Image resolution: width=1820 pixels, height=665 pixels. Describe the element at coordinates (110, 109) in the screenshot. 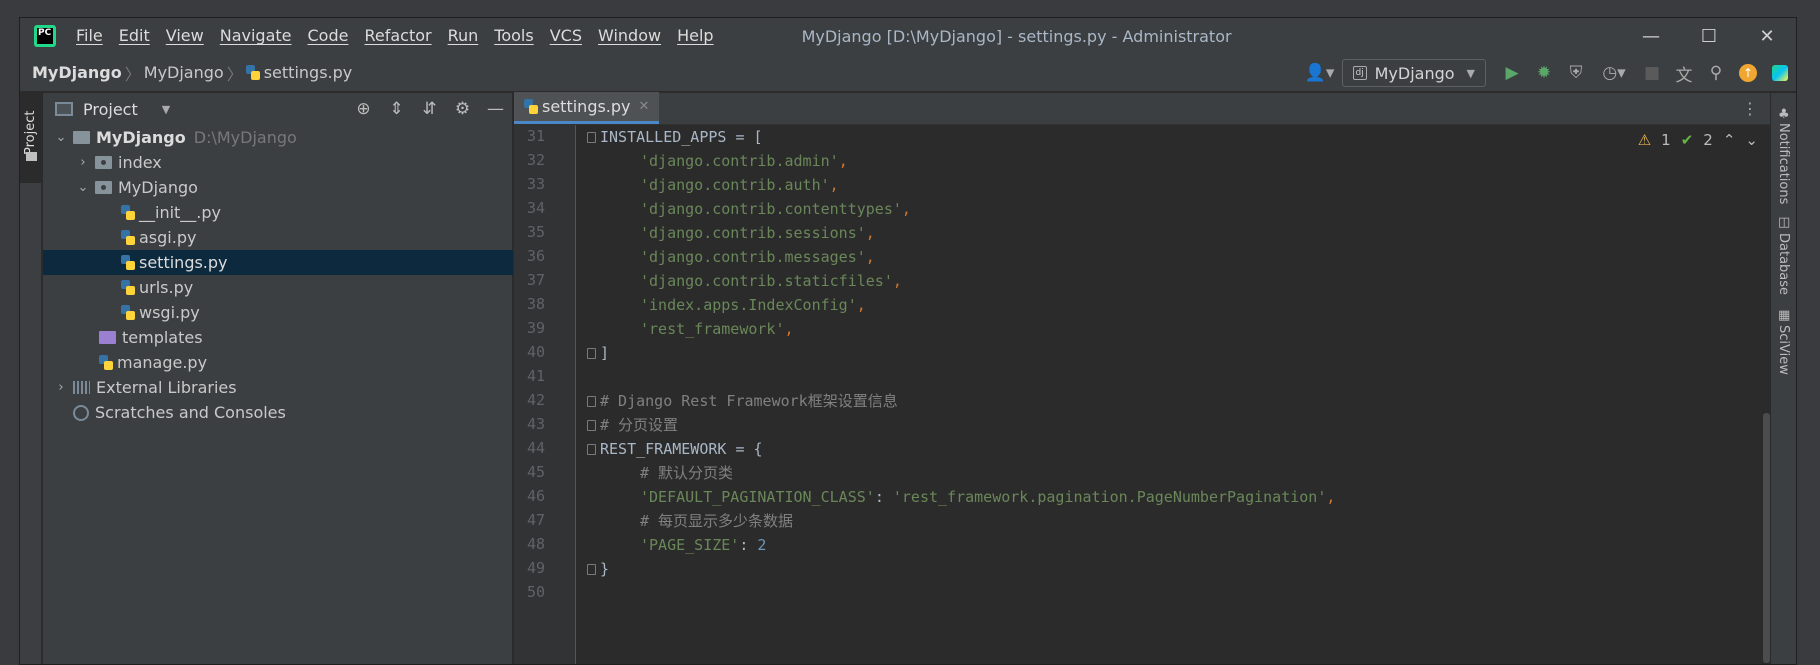

I see `project-panel-title: Project` at that location.